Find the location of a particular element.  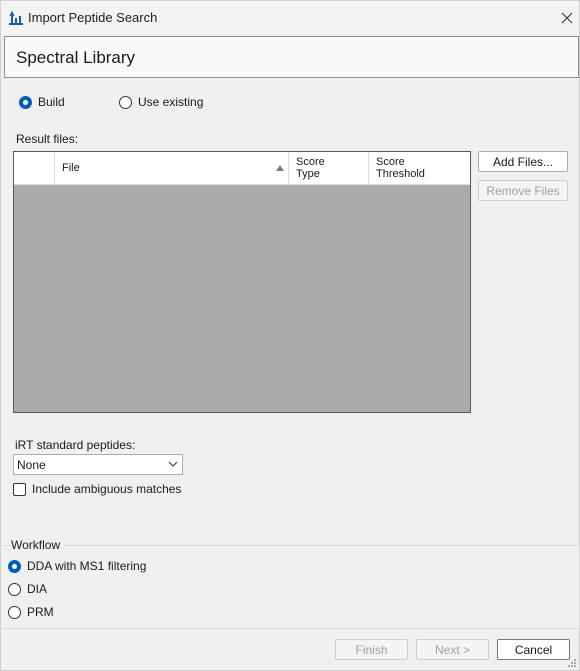

result-files-label: Result files: is located at coordinates (47, 139).